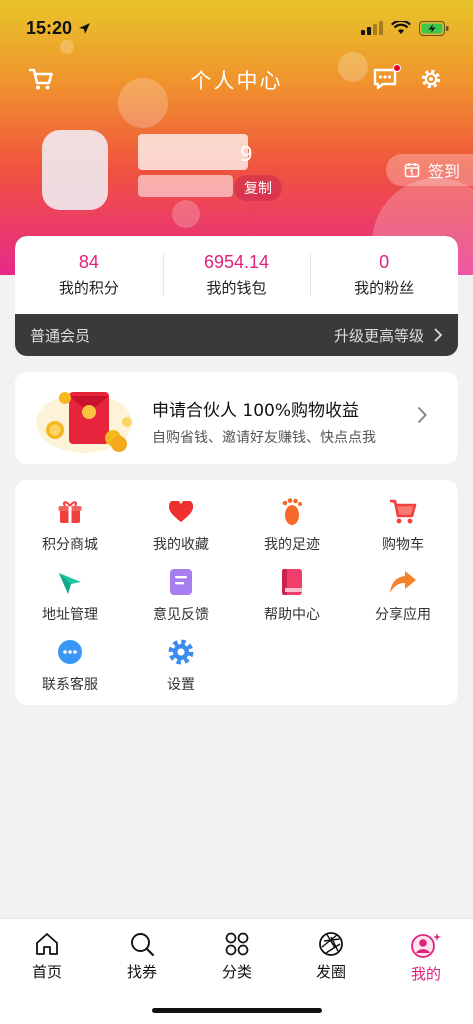 The height and width of the screenshot is (1024, 473). I want to click on category-icon, so click(237, 944).